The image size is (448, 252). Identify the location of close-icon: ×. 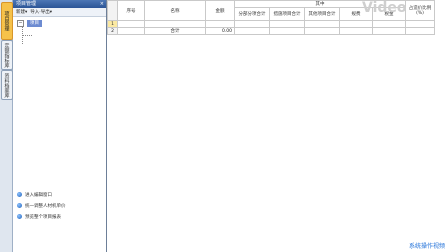
(103, 4).